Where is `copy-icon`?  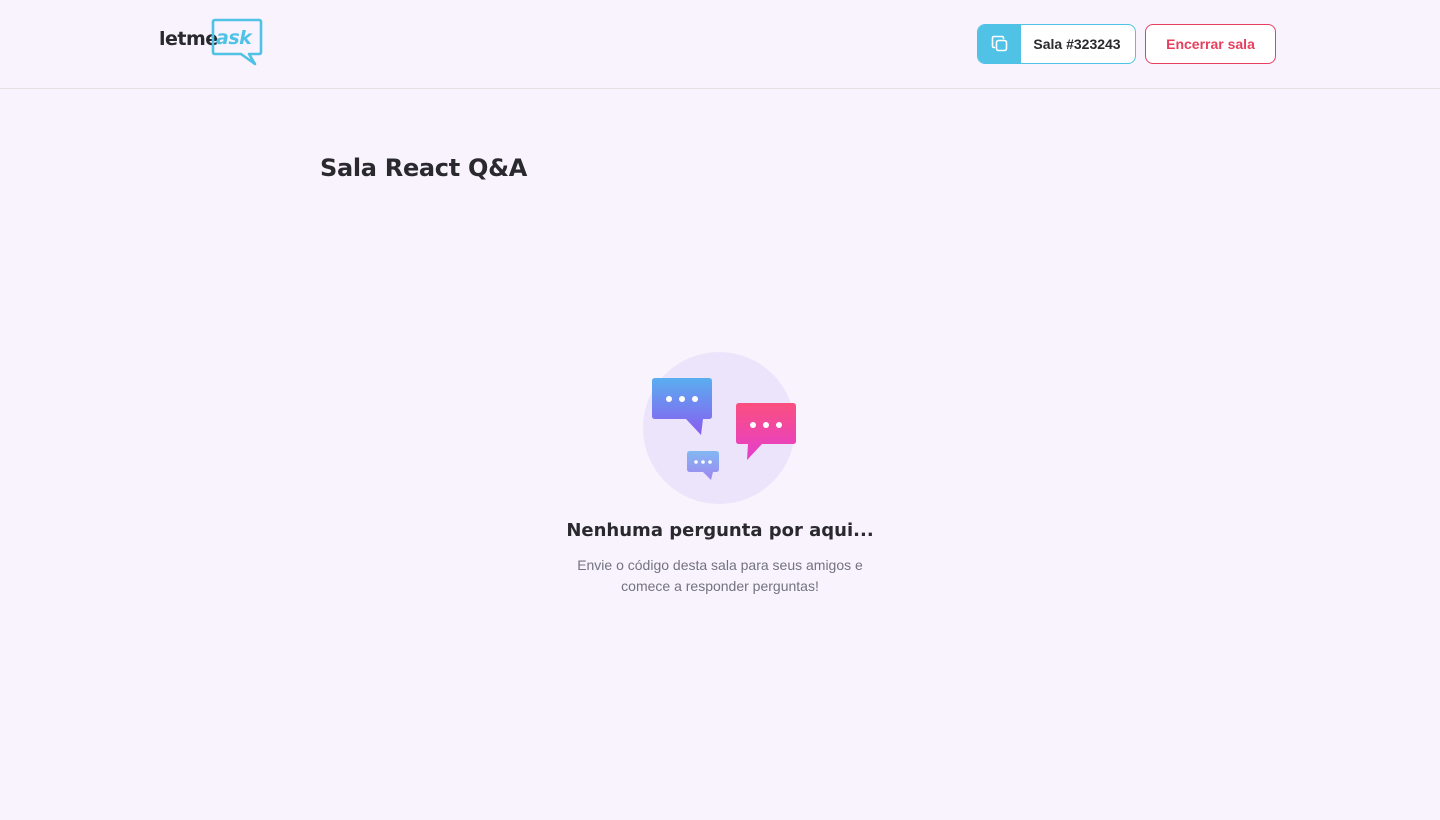
copy-icon is located at coordinates (999, 43).